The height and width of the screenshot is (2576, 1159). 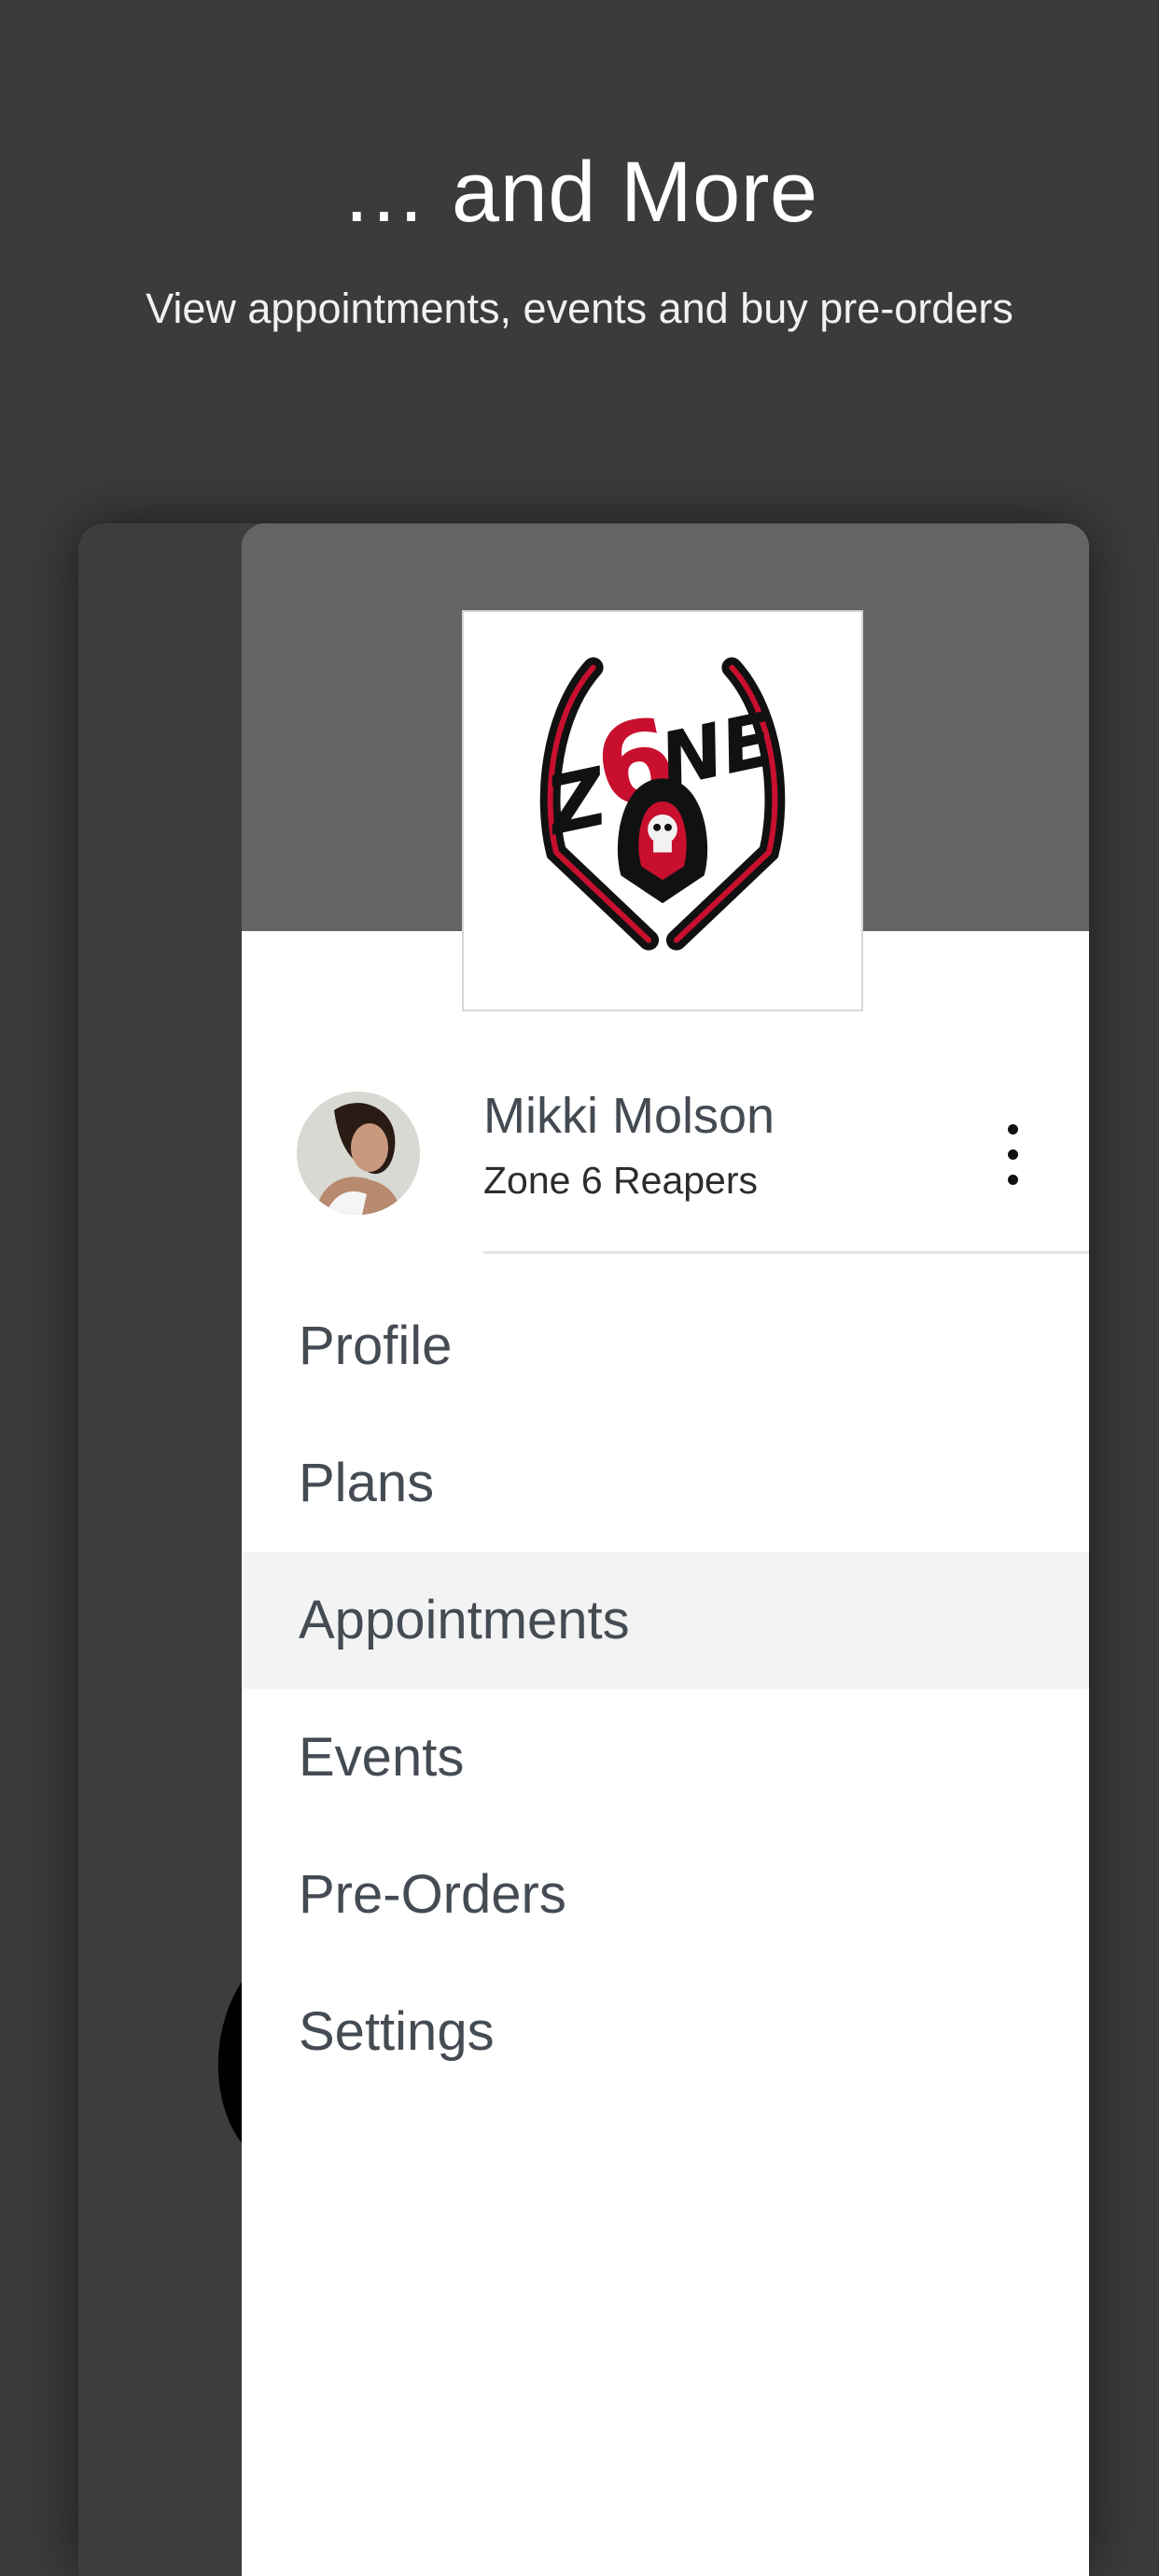 I want to click on club-logo: Z 6 NE, so click(x=663, y=810).